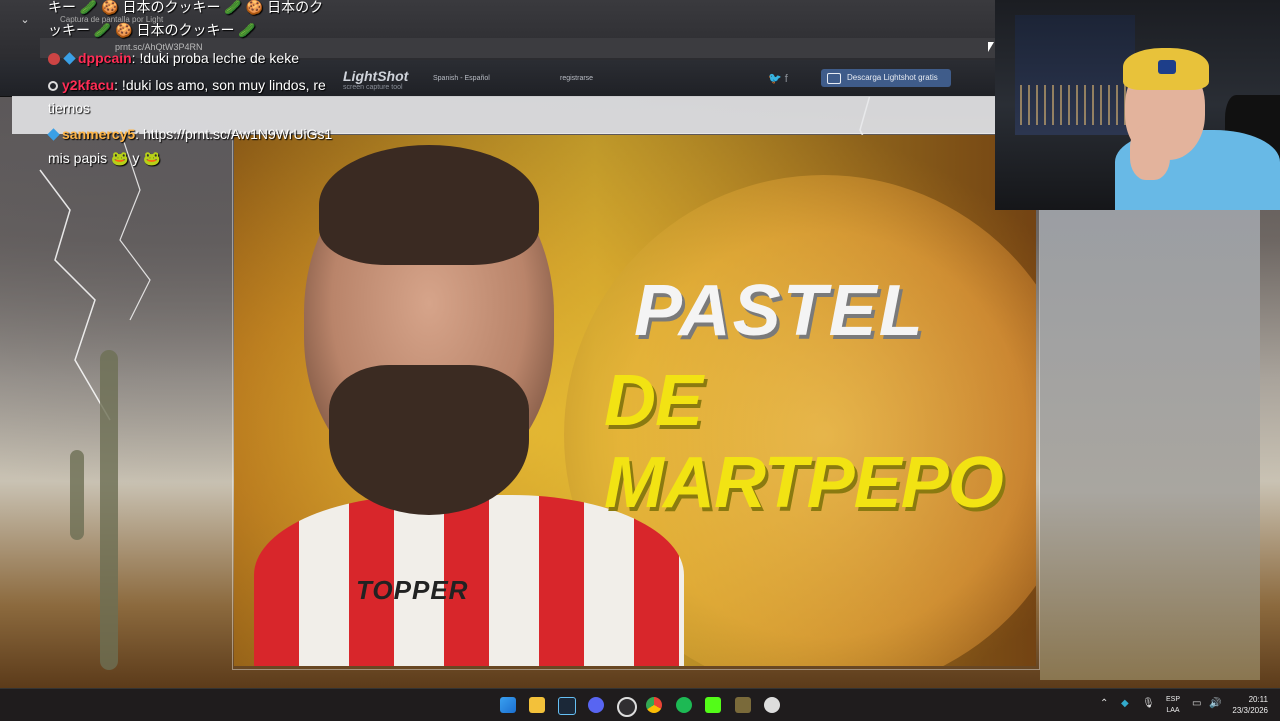 The height and width of the screenshot is (721, 1280). What do you see at coordinates (375, 76) in the screenshot?
I see `lightshot-logo: LightShot` at bounding box center [375, 76].